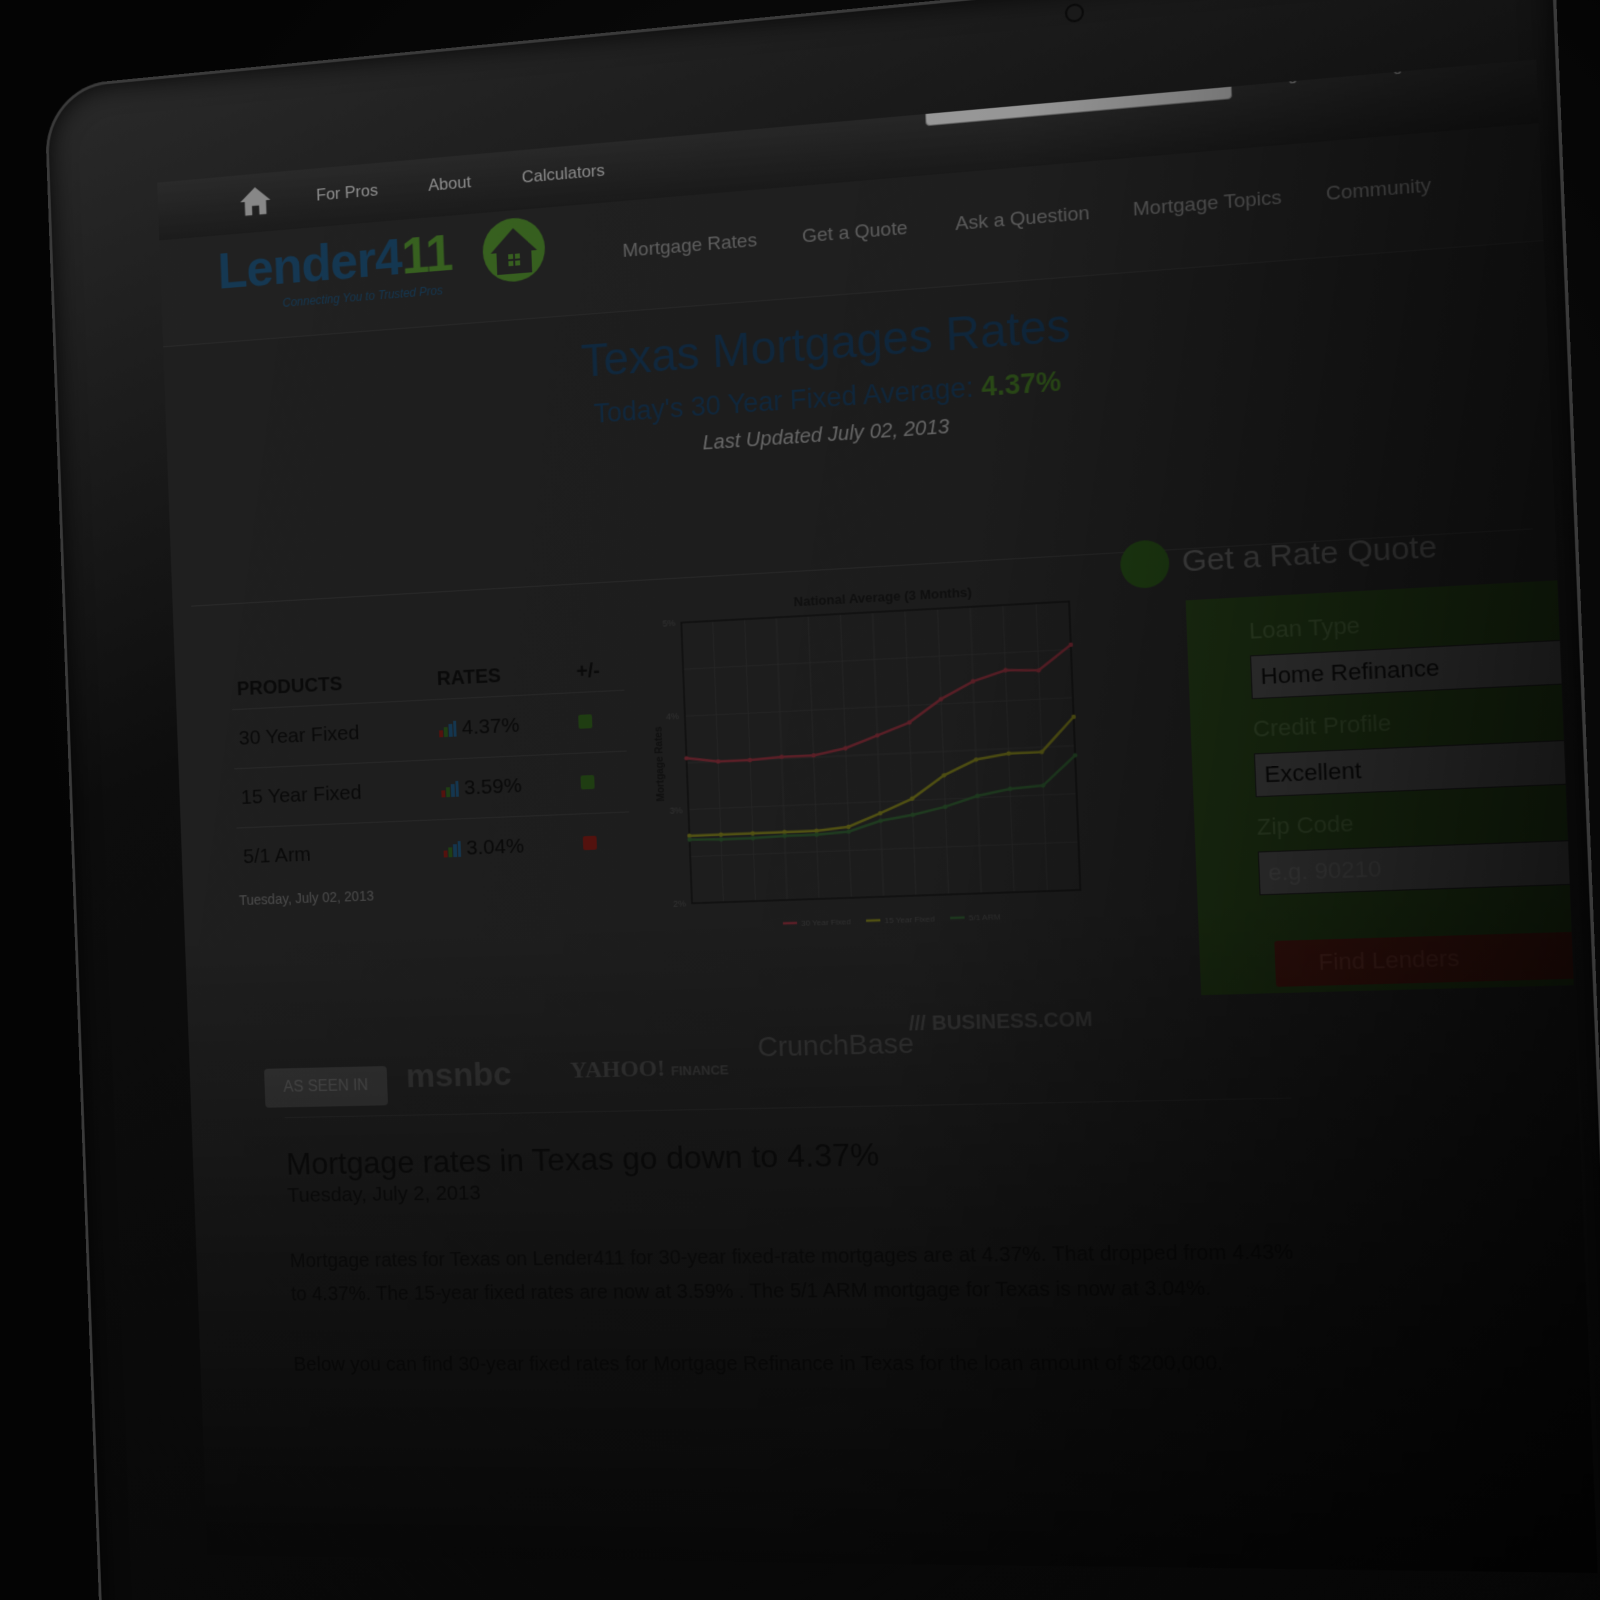 This screenshot has width=1600, height=1600. I want to click on house-logo-icon, so click(514, 250).